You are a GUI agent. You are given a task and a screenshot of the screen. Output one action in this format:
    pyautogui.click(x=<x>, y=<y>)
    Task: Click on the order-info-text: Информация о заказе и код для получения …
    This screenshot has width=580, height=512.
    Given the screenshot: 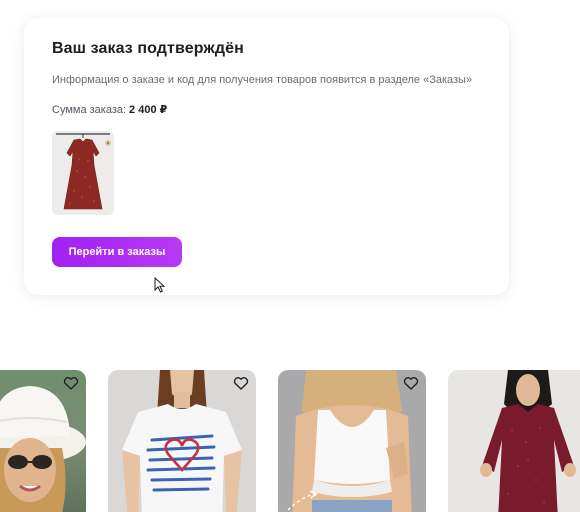 What is the action you would take?
    pyautogui.click(x=262, y=80)
    